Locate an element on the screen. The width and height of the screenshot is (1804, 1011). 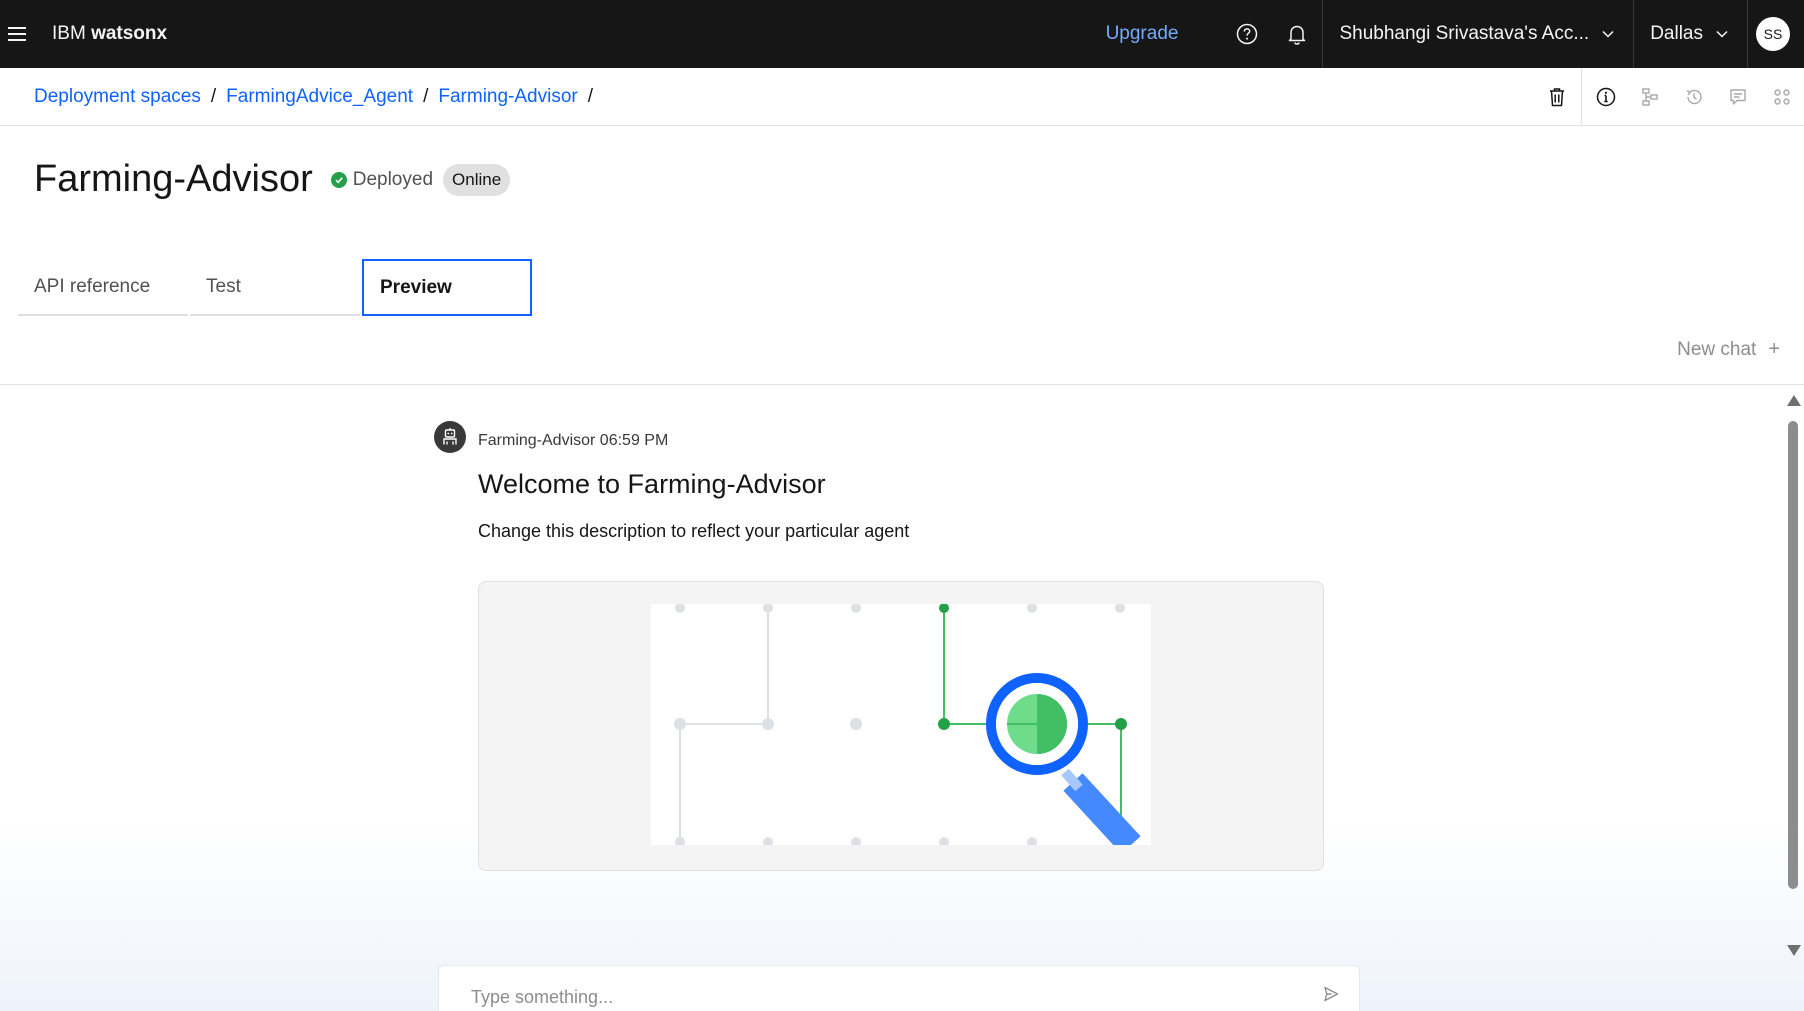
tab-list: API reference Test Preview is located at coordinates (276, 287).